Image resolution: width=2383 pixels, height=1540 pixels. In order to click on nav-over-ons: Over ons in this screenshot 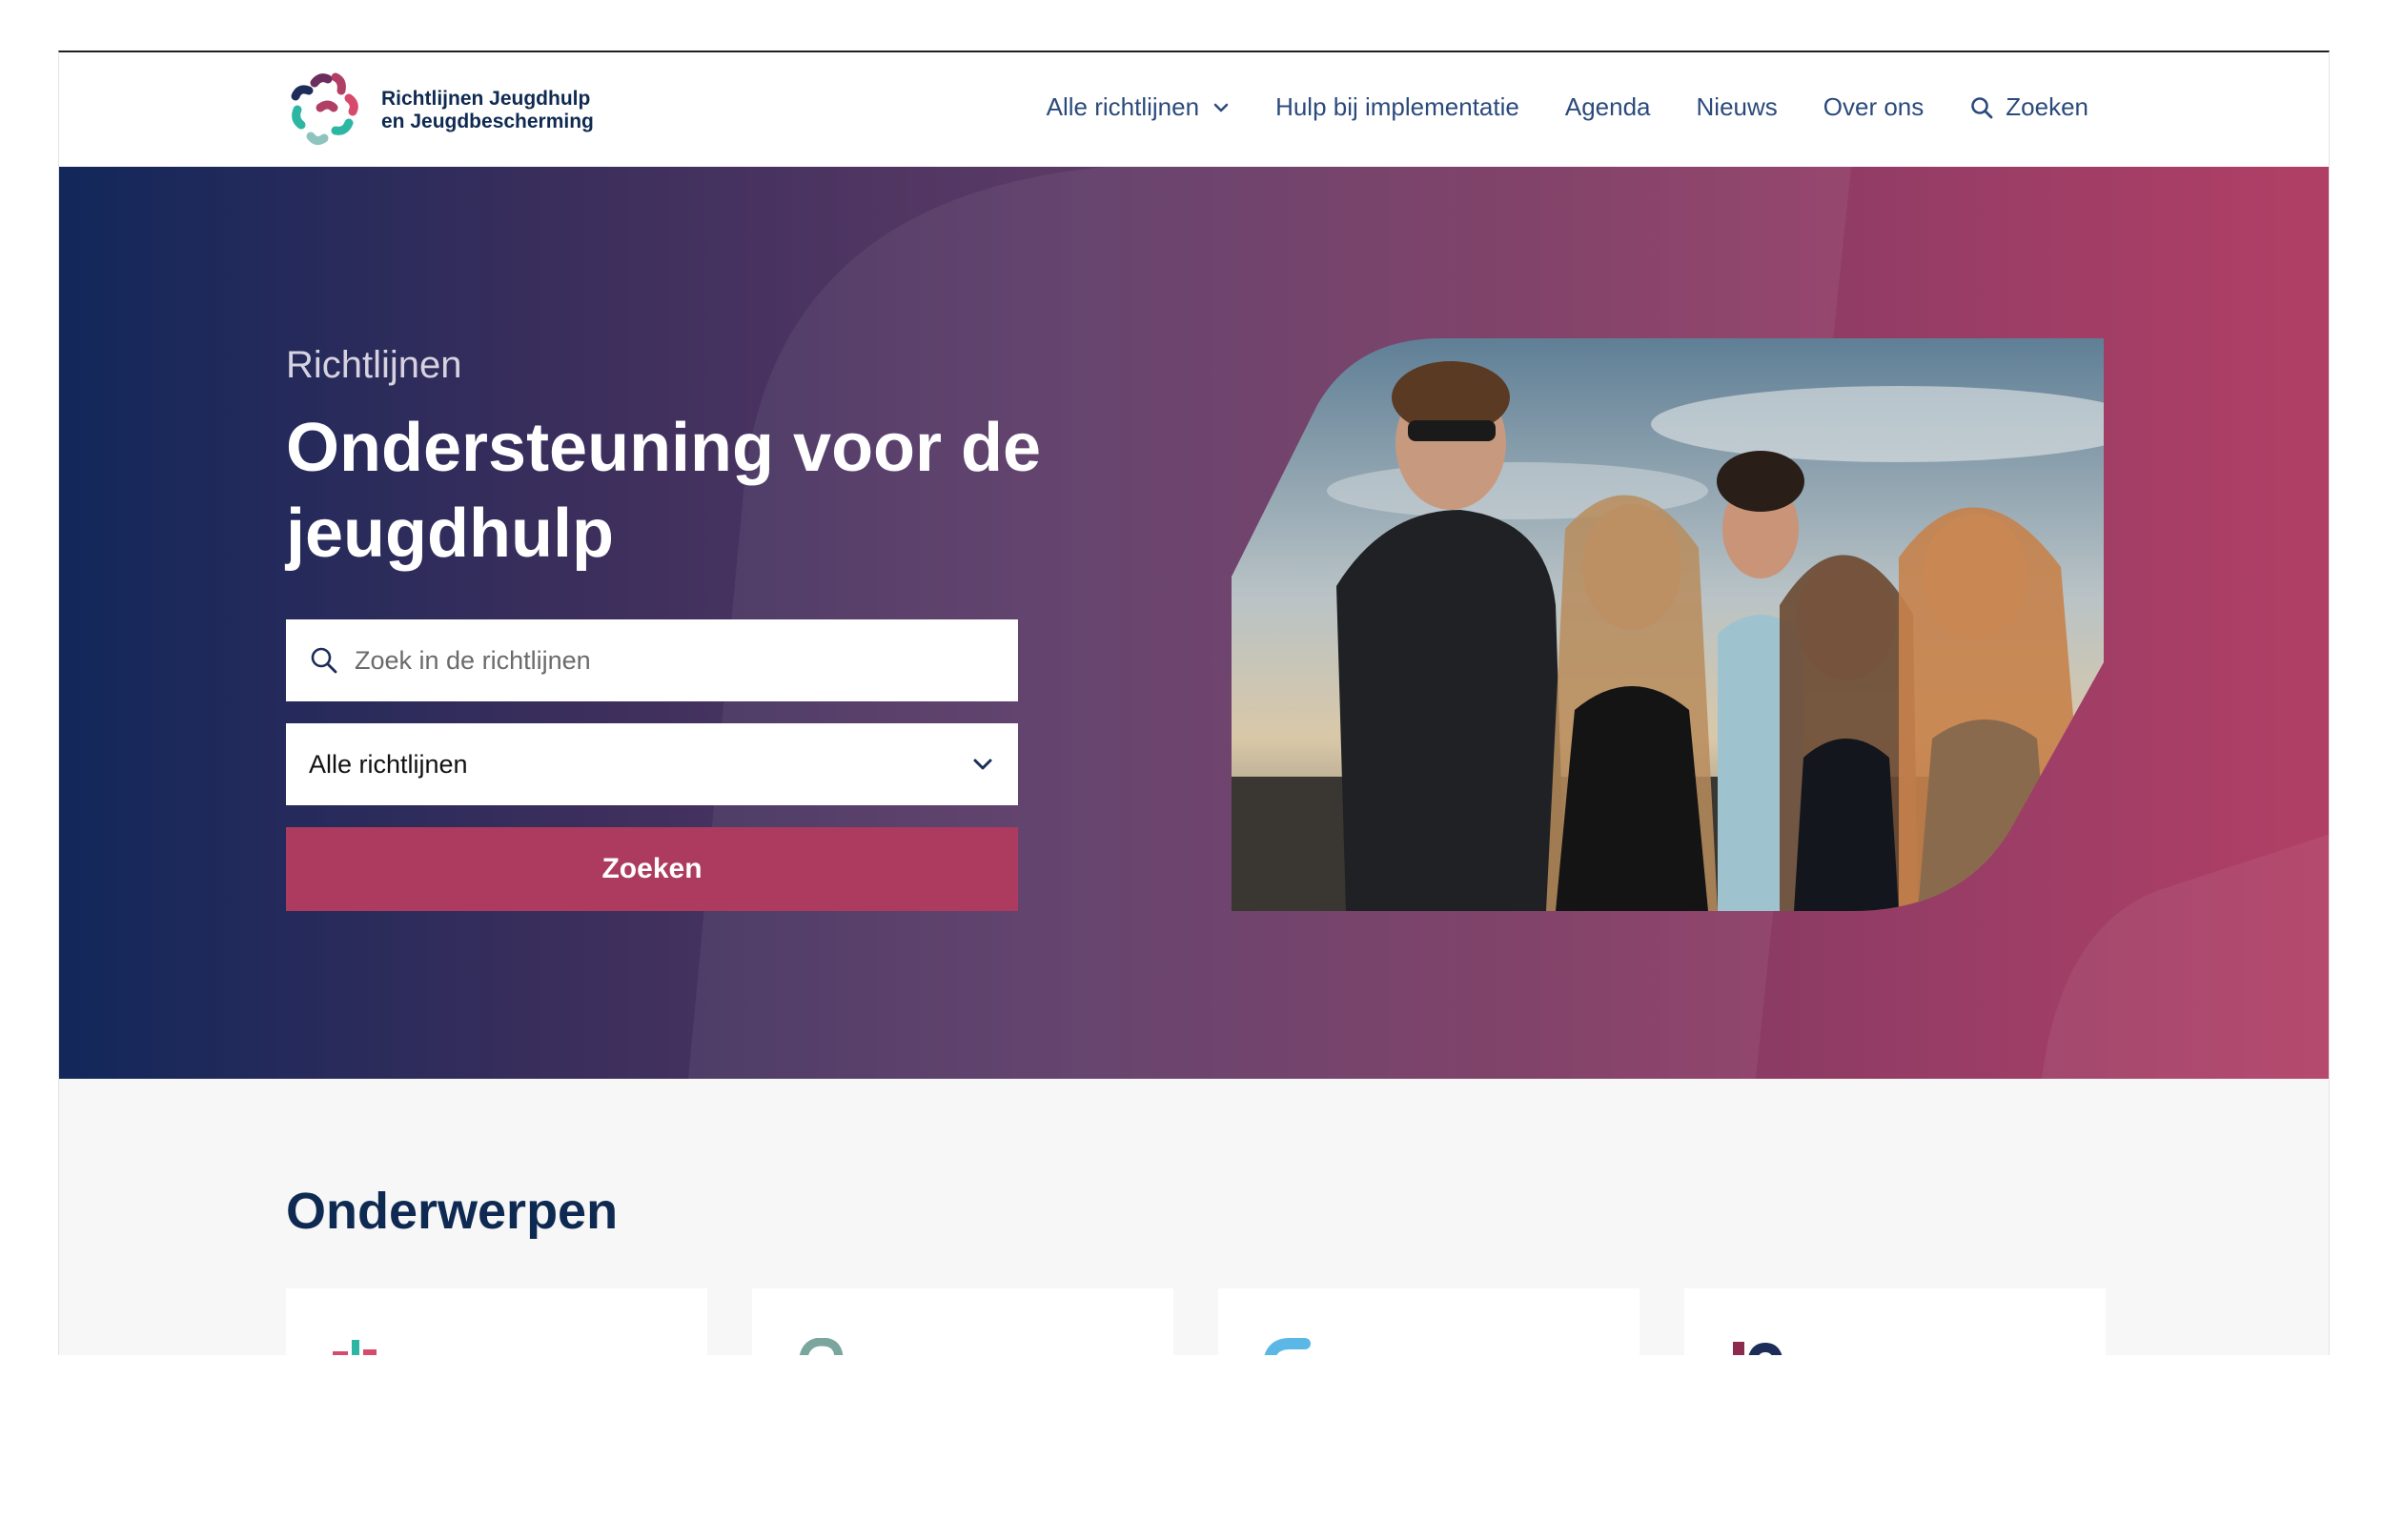, I will do `click(1874, 107)`.